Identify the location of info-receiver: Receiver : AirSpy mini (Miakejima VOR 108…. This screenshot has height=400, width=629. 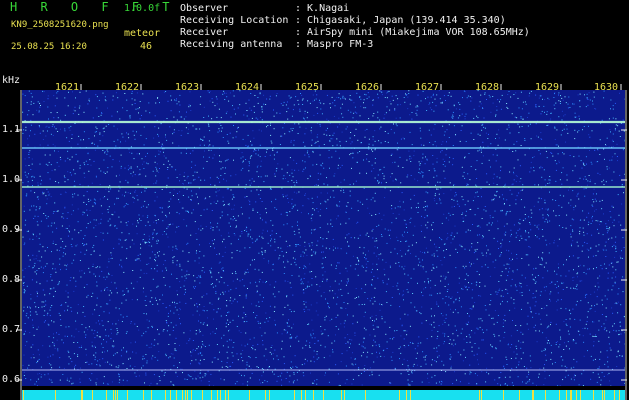
(355, 32).